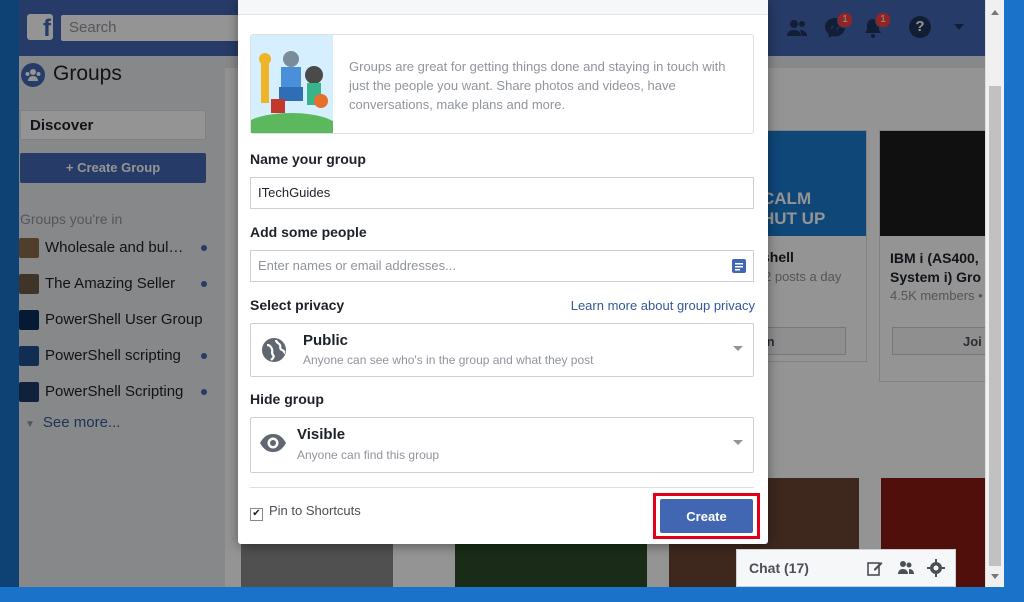 This screenshot has width=1024, height=602. Describe the element at coordinates (308, 159) in the screenshot. I see `name-group-label: Name your group` at that location.